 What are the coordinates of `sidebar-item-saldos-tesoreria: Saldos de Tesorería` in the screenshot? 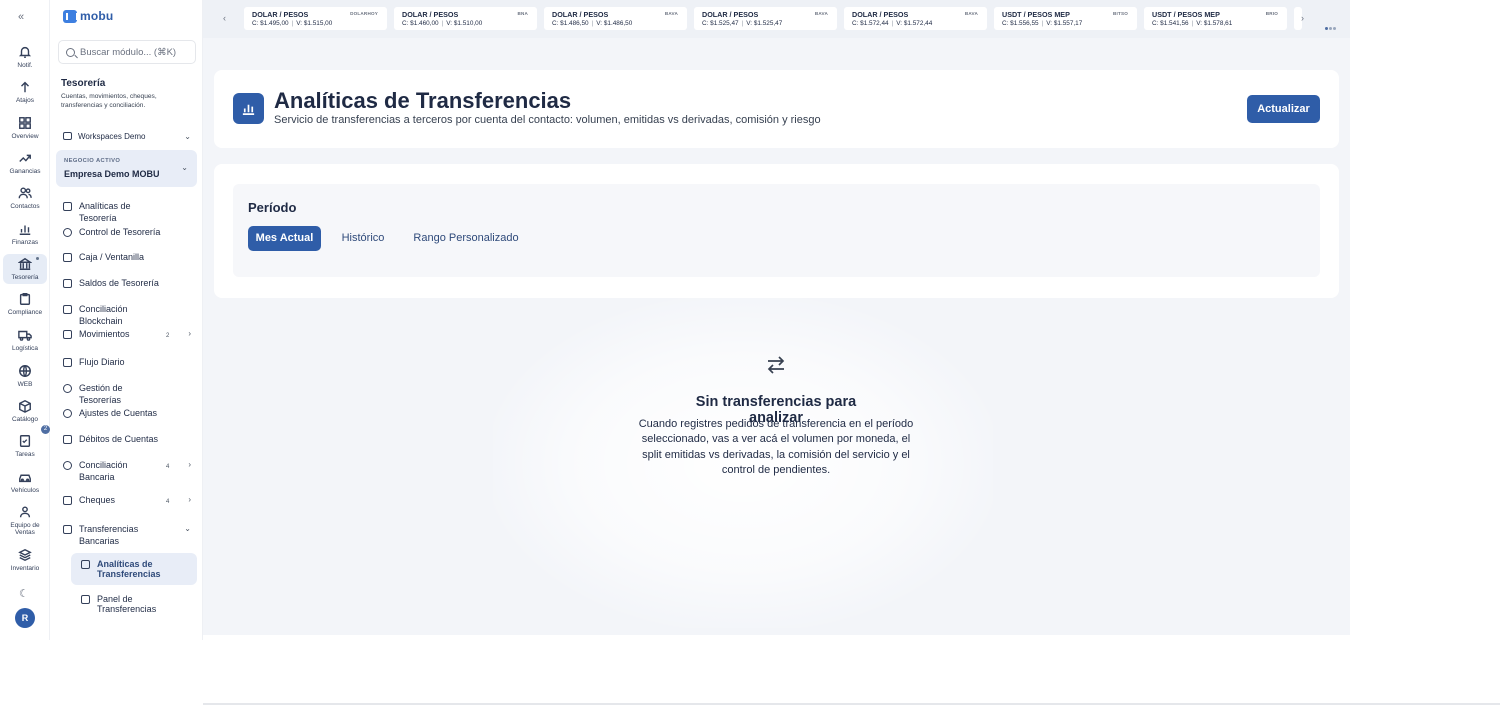 It's located at (127, 284).